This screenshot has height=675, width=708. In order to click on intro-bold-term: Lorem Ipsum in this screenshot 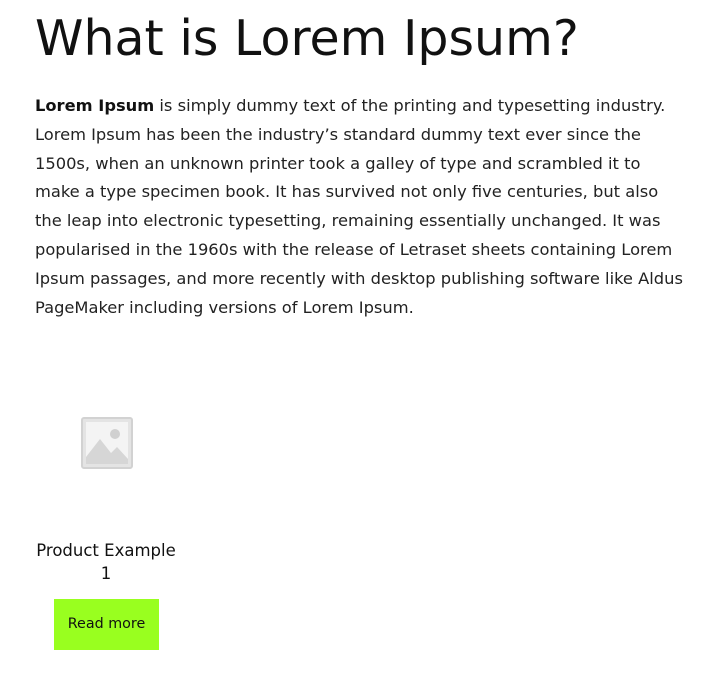, I will do `click(95, 105)`.